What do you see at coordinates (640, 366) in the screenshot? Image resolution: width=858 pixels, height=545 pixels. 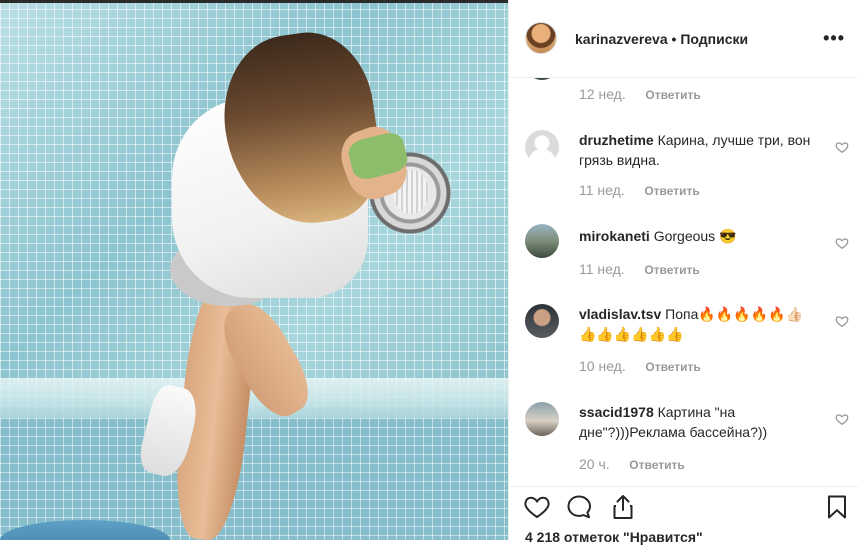 I see `comment-meta: 10 нед. Ответить` at bounding box center [640, 366].